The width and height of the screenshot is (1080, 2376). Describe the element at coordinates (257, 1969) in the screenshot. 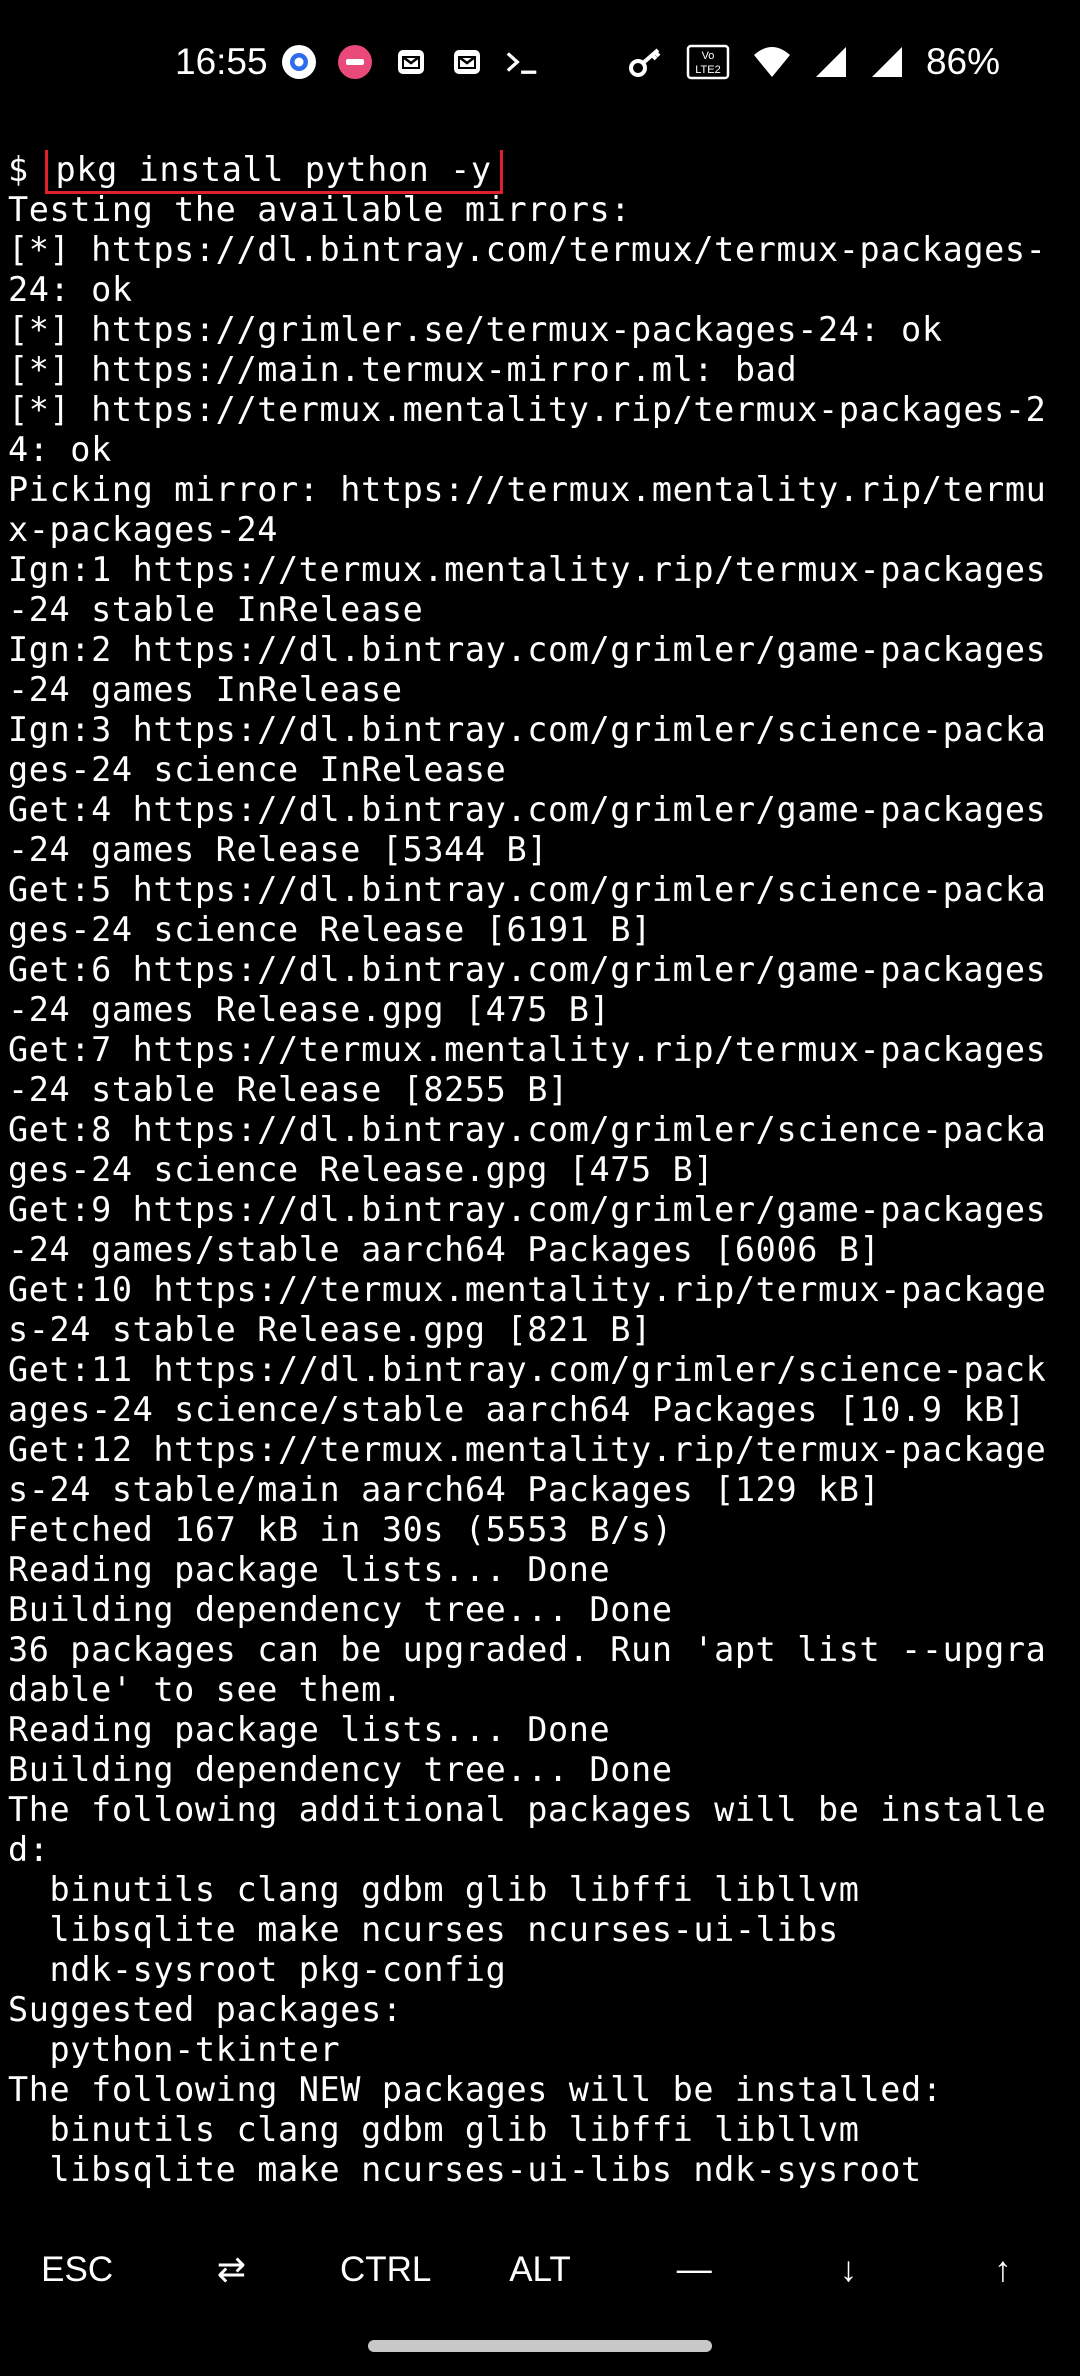

I see `terminal-line: ndk-sysroot pkg-config` at that location.